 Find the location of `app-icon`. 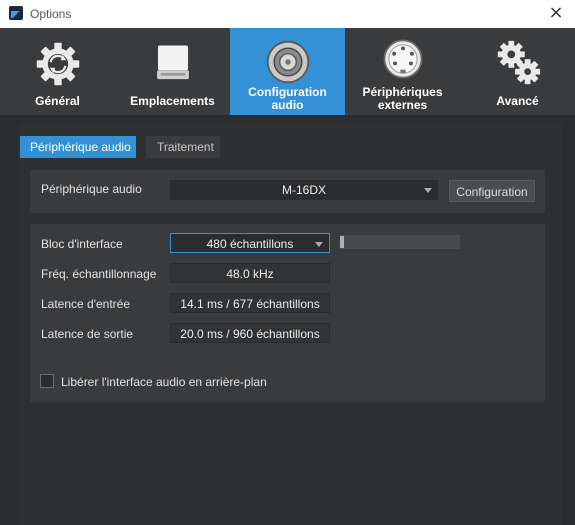

app-icon is located at coordinates (16, 13).